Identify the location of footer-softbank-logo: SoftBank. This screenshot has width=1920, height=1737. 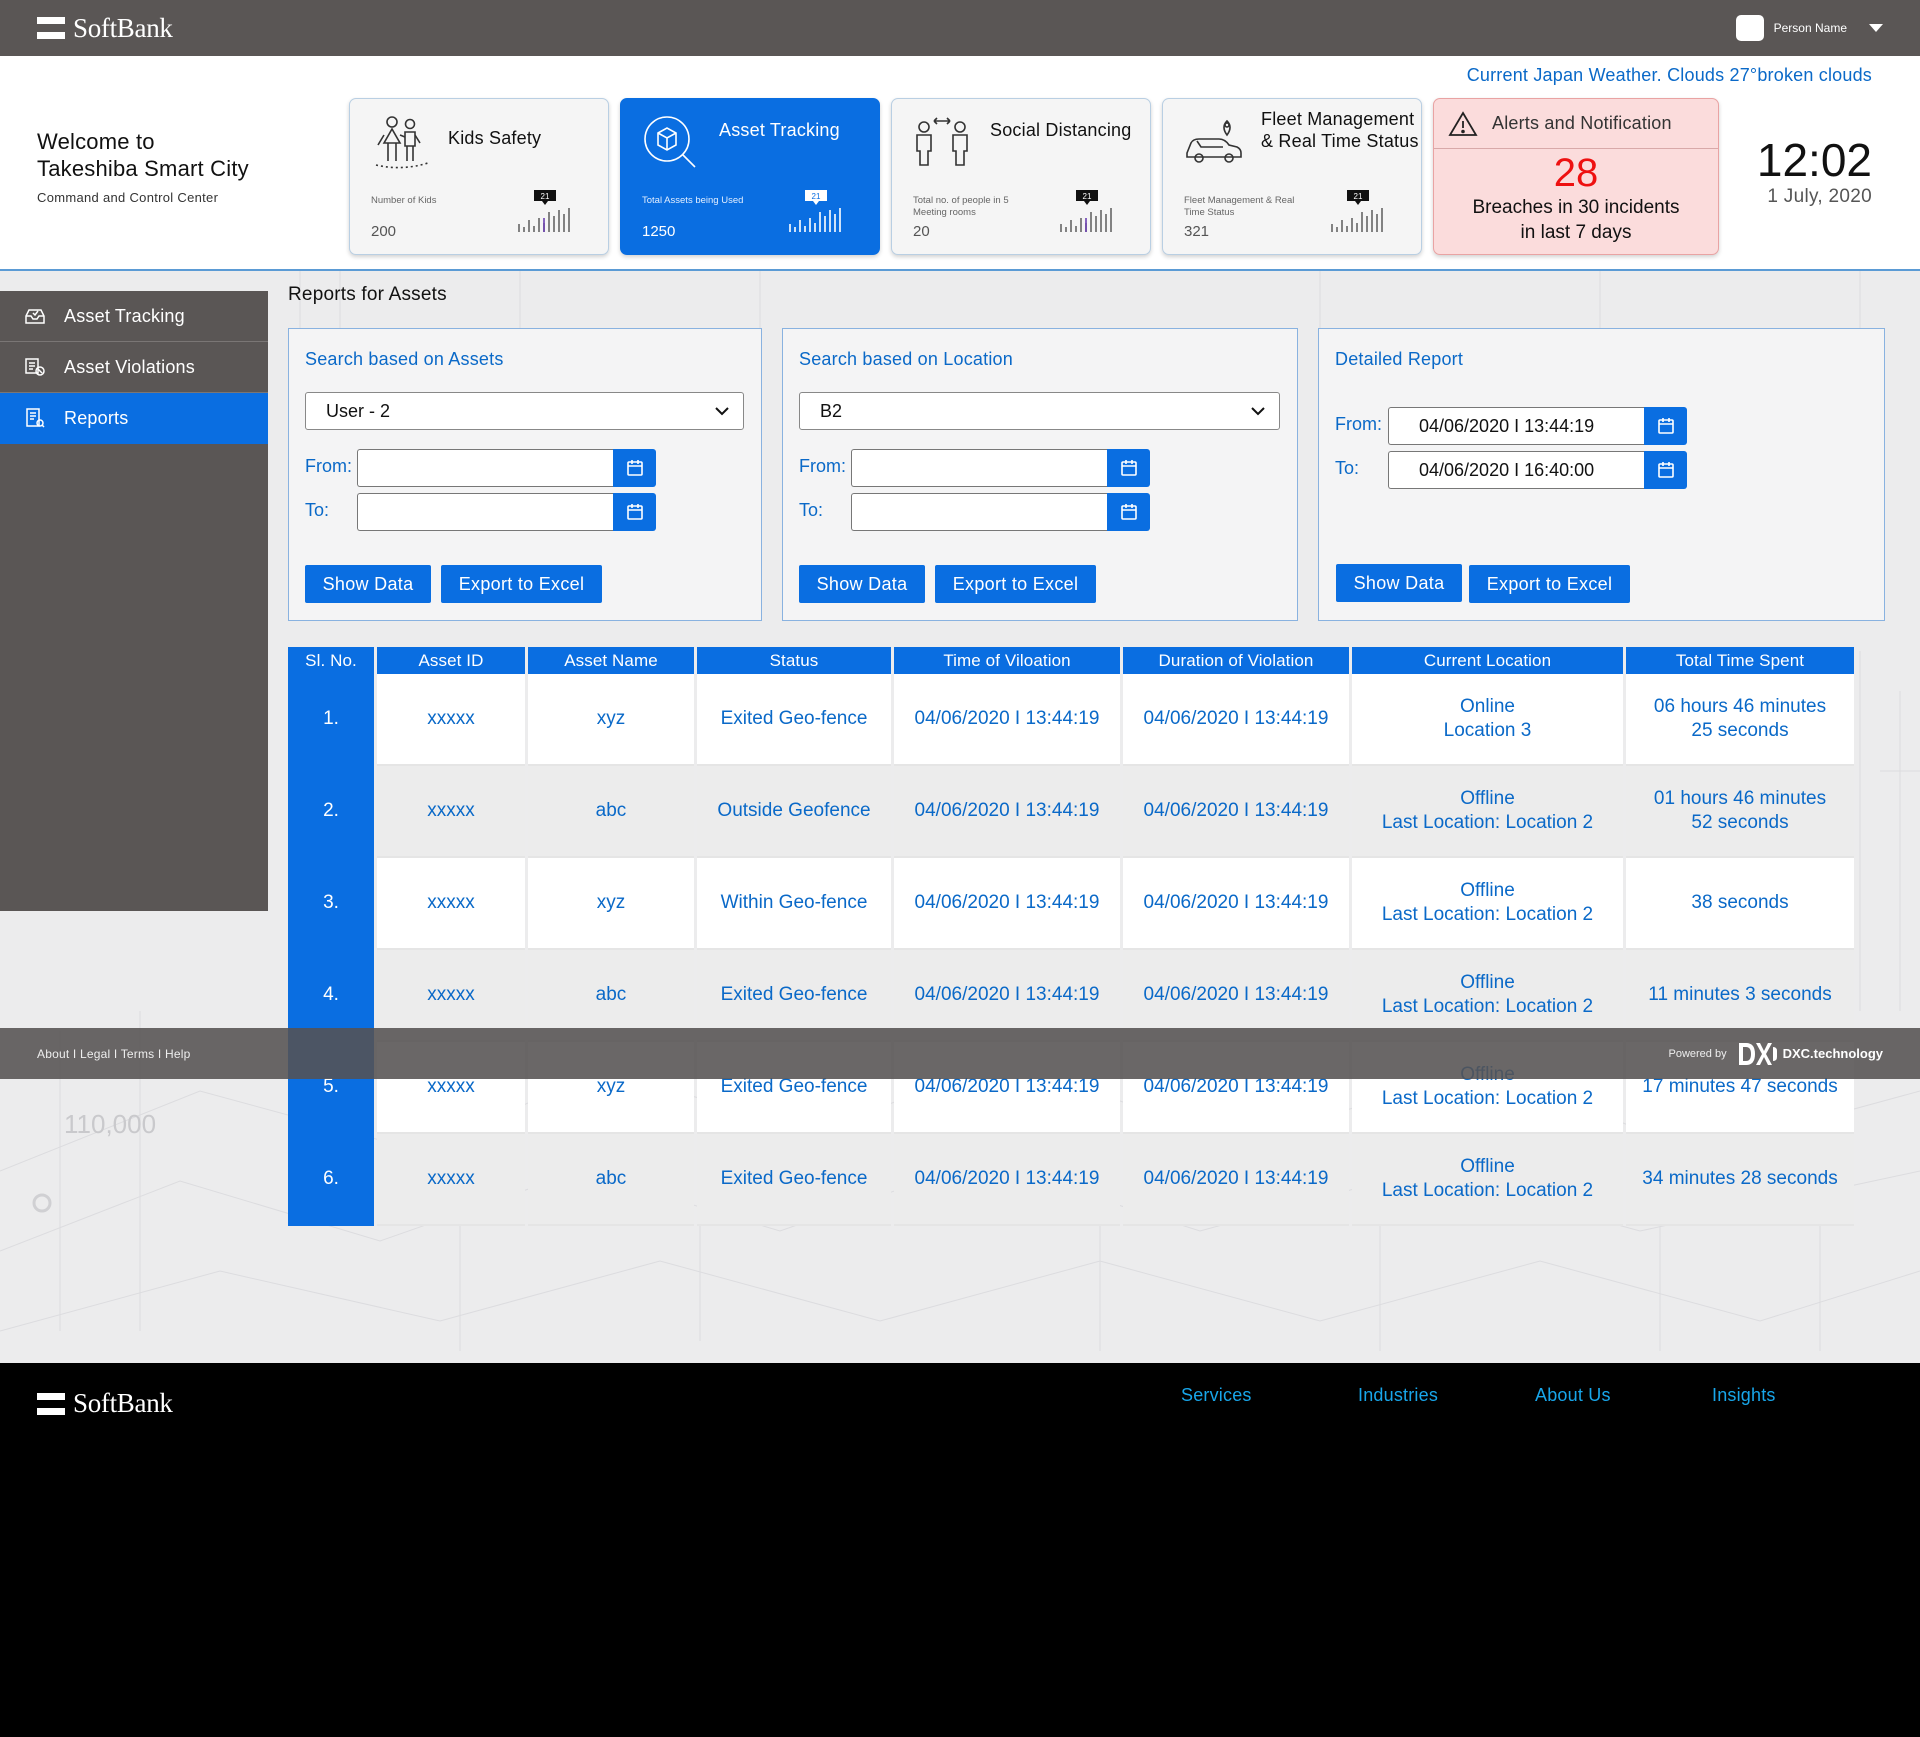
(105, 1403).